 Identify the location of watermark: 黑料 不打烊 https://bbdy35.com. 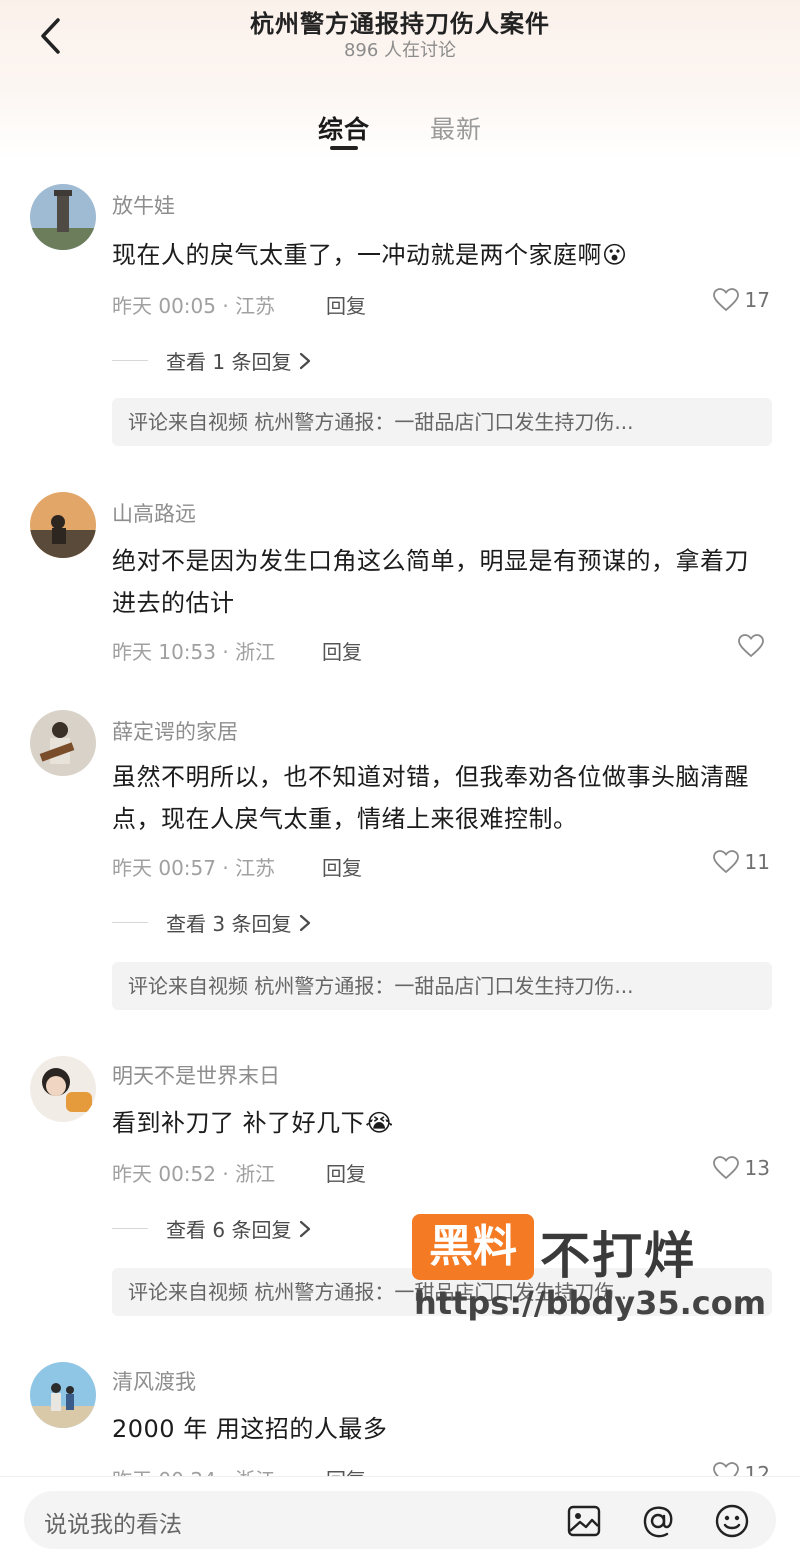
(589, 1269).